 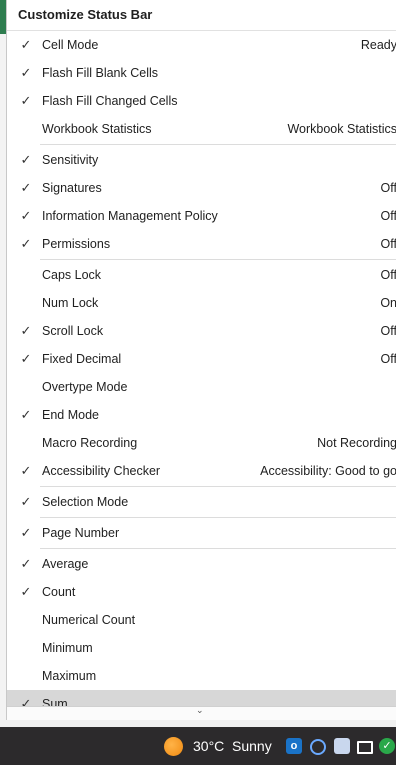 I want to click on menu-item-value: On, so click(x=388, y=303).